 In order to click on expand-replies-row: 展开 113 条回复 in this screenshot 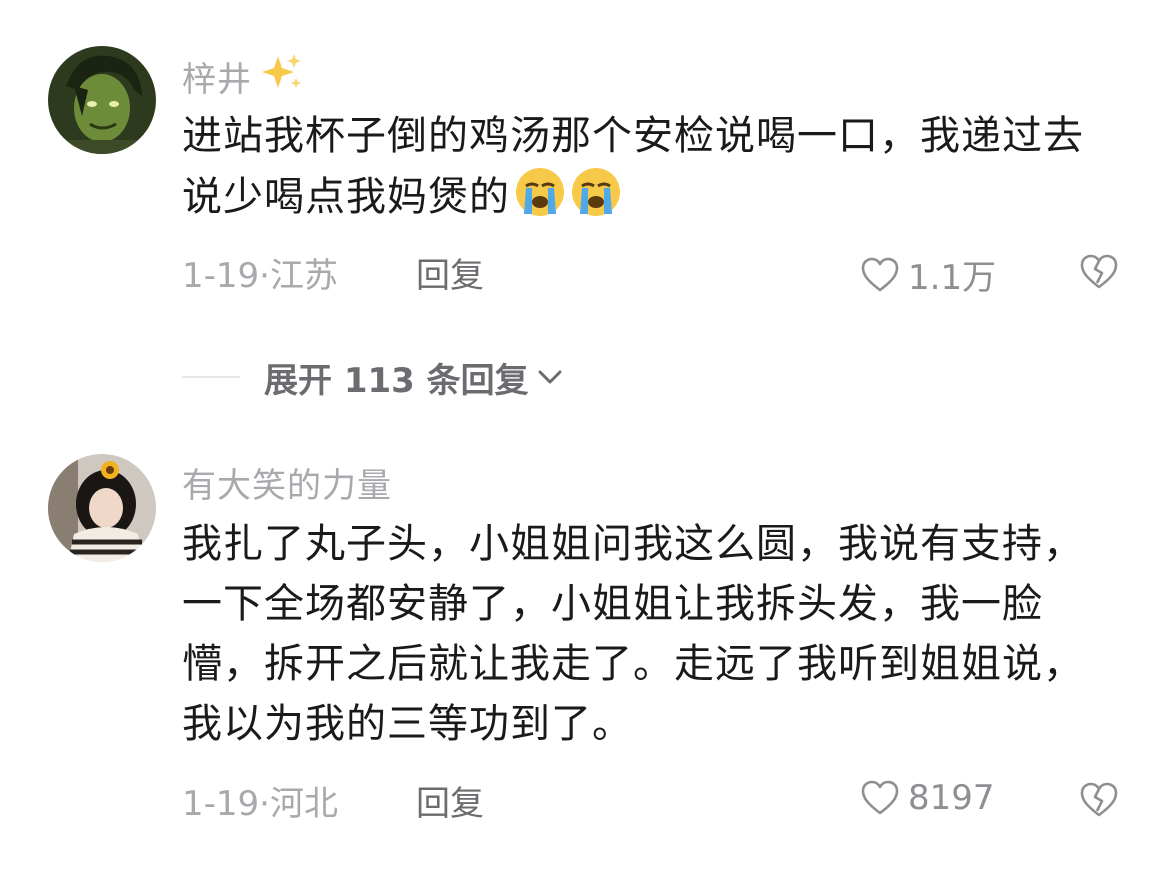, I will do `click(373, 377)`.